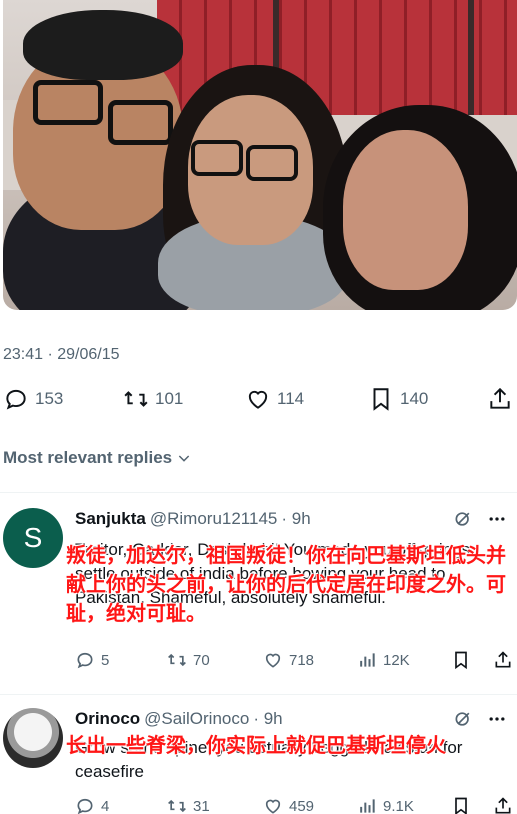 Image resolution: width=517 pixels, height=814 pixels. What do you see at coordinates (256, 746) in the screenshot?
I see `translation-overlay: 长出一些脊梁，你实际上就促巴基斯坦停火` at bounding box center [256, 746].